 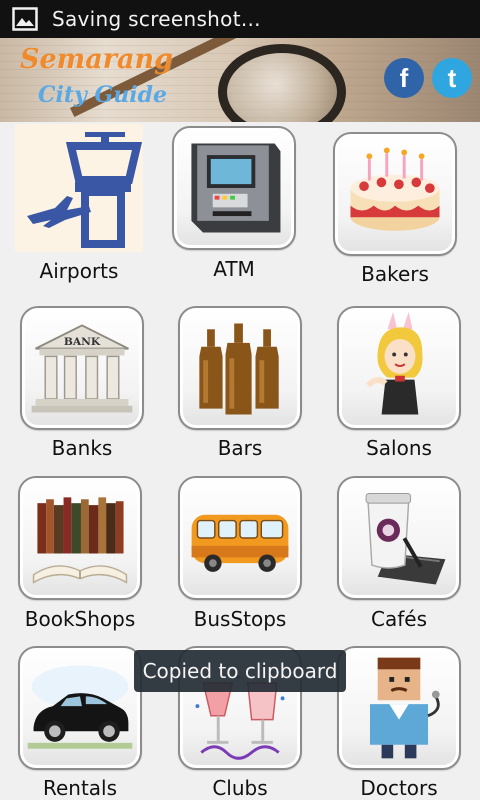 I want to click on books-icon, so click(x=80, y=540).